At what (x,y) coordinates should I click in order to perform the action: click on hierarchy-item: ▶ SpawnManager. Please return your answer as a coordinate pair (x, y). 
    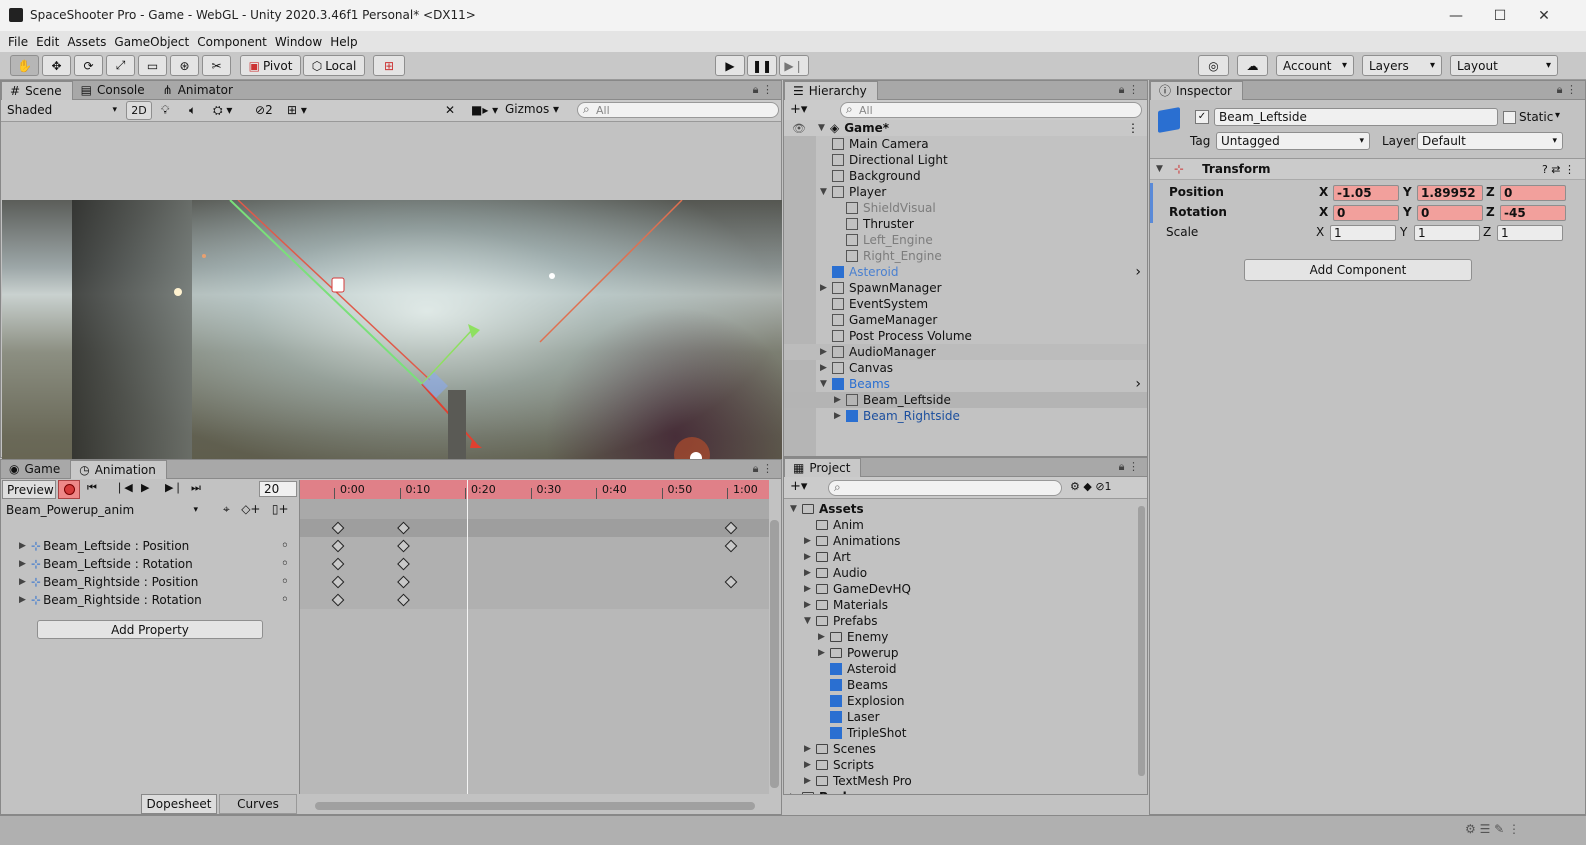
    Looking at the image, I should click on (965, 288).